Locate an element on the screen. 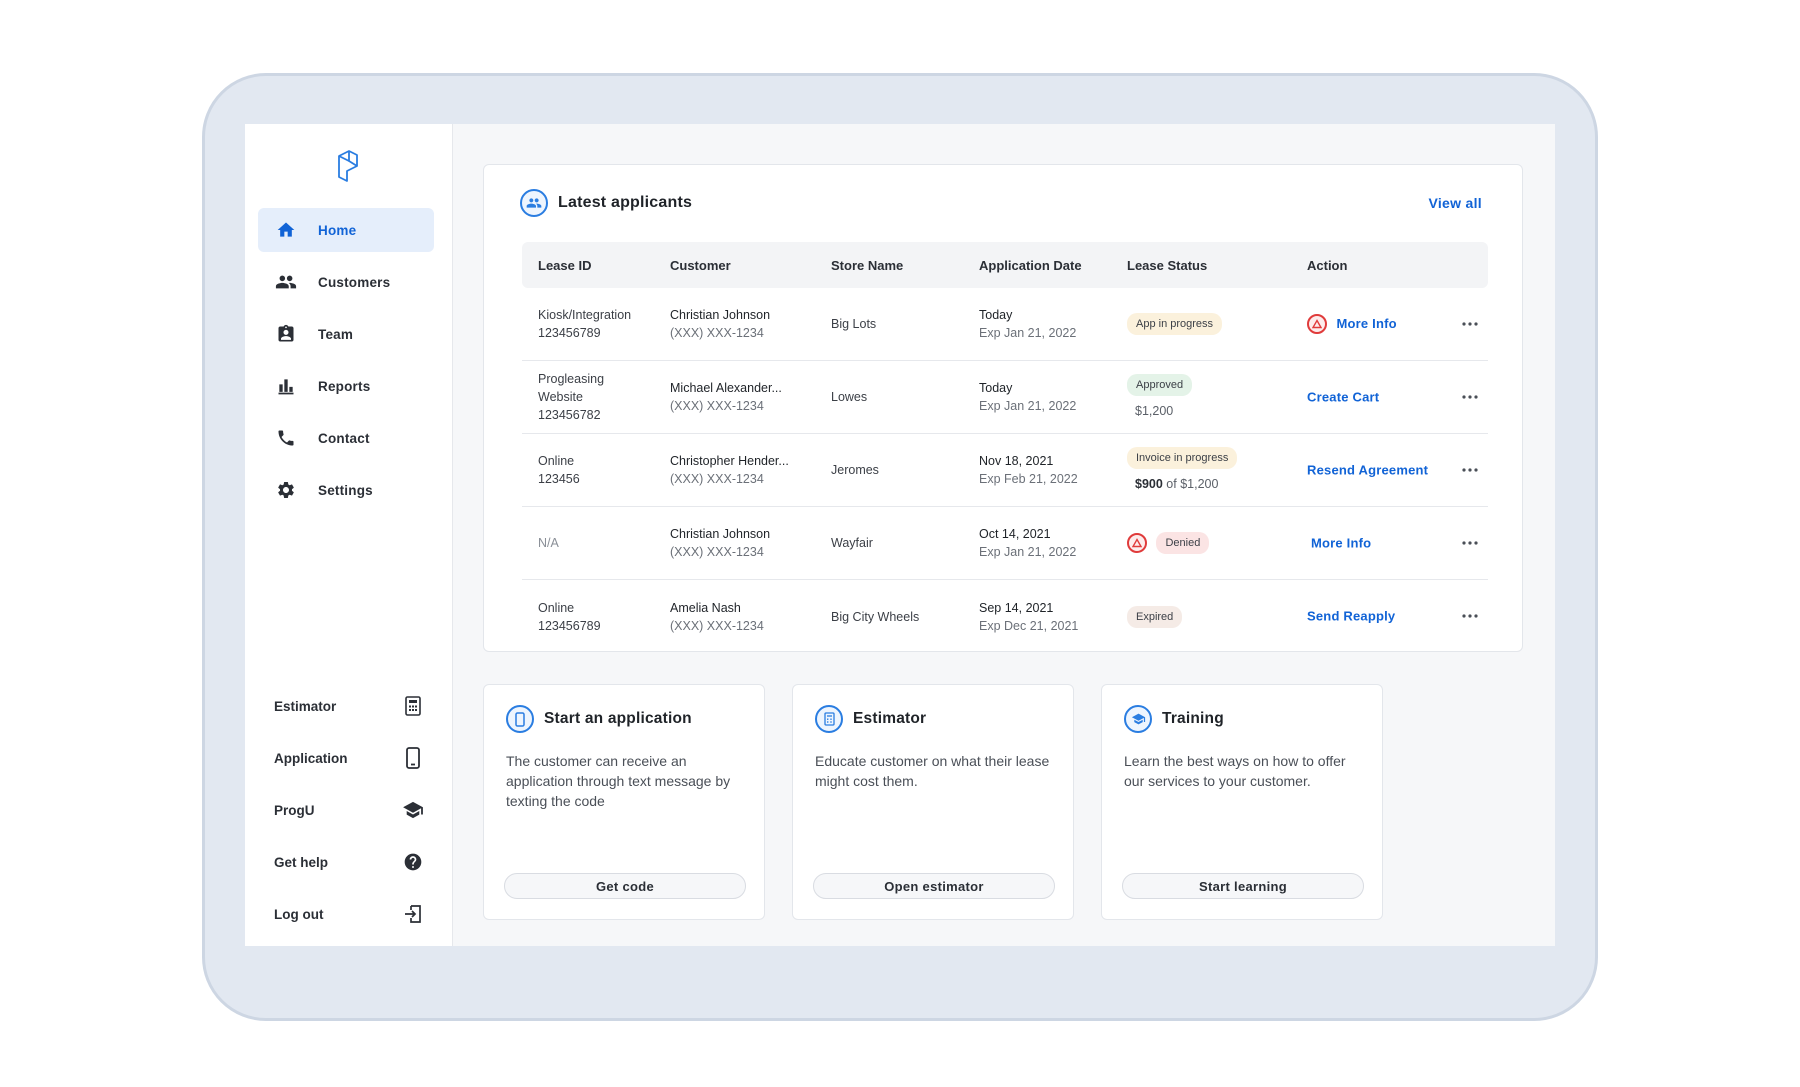  prog-logo is located at coordinates (348, 166).